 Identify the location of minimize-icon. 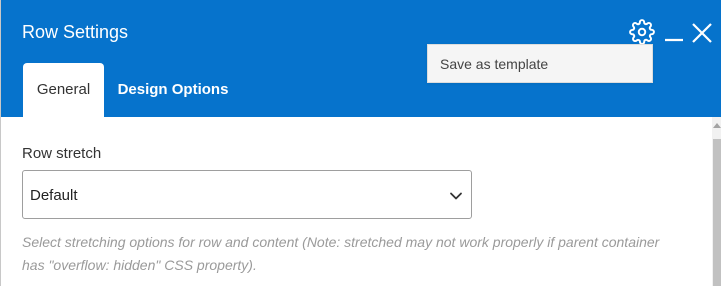
(674, 33).